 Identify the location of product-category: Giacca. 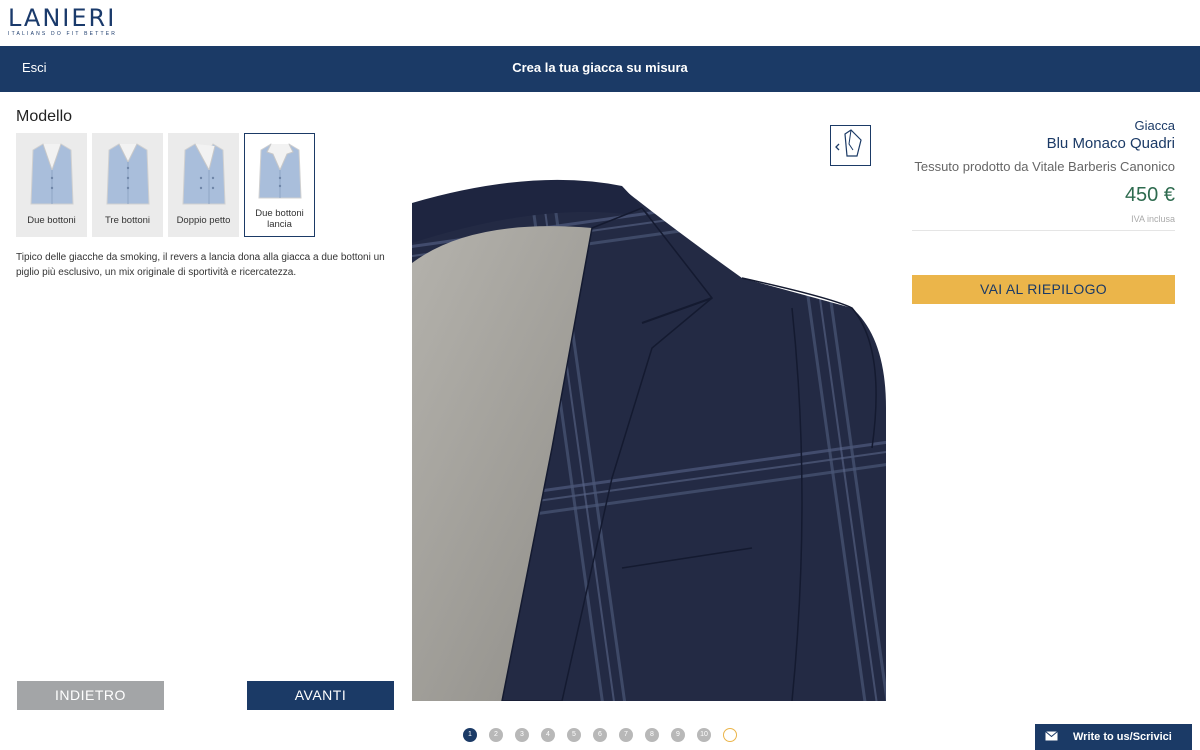
(1154, 125).